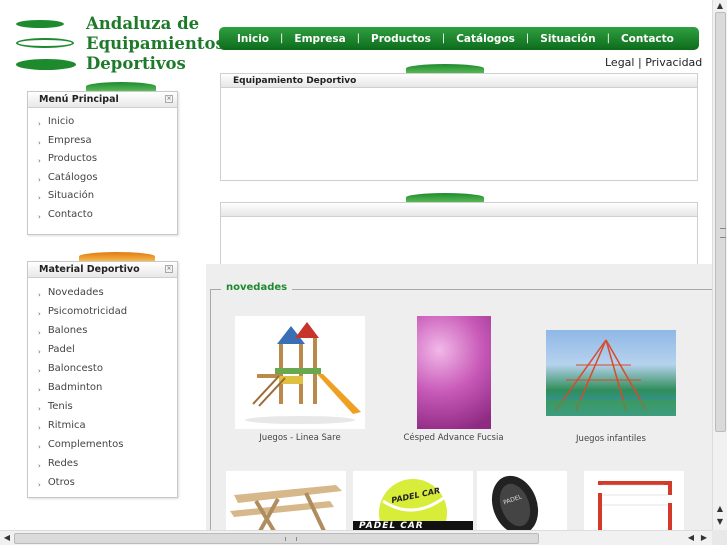  I want to click on product-caption: Juegos - Linea Sare, so click(300, 438).